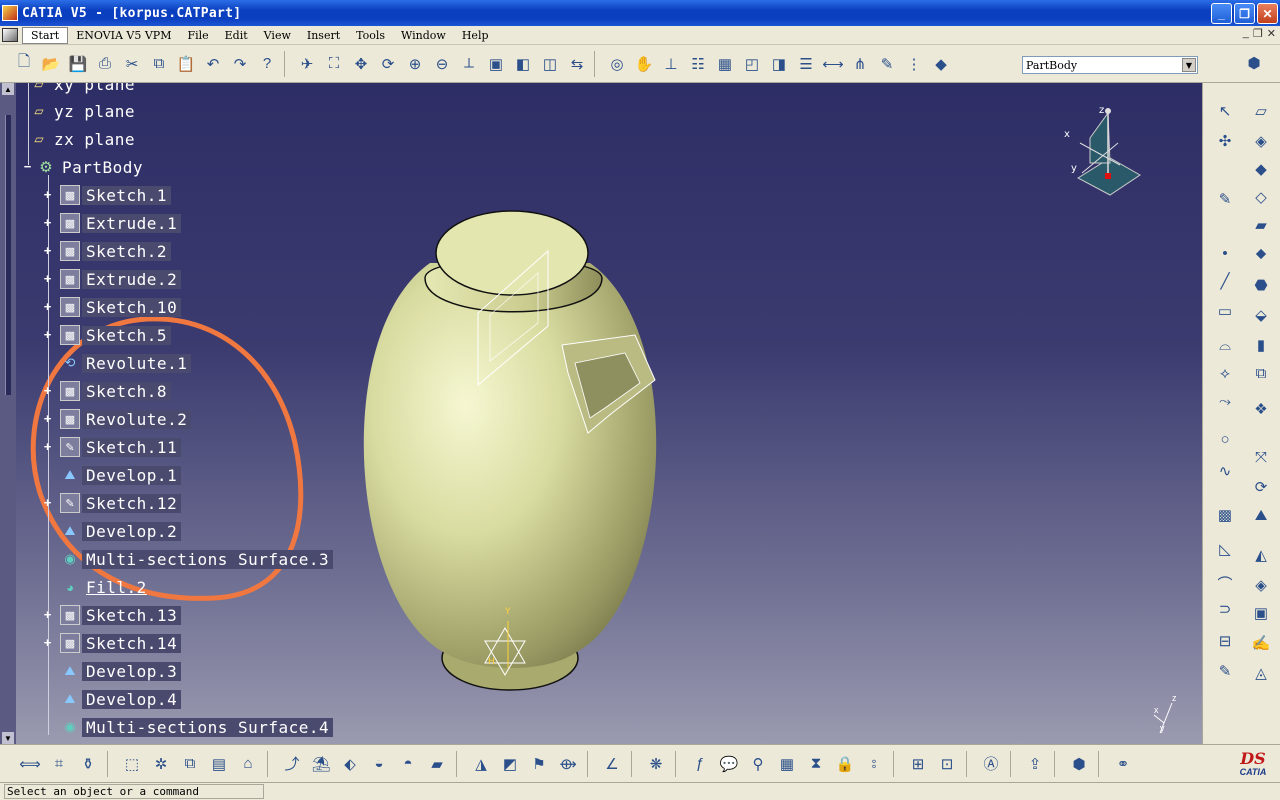 This screenshot has width=1280, height=800. What do you see at coordinates (1189, 65) in the screenshot?
I see `chevron-down-icon: ▼` at bounding box center [1189, 65].